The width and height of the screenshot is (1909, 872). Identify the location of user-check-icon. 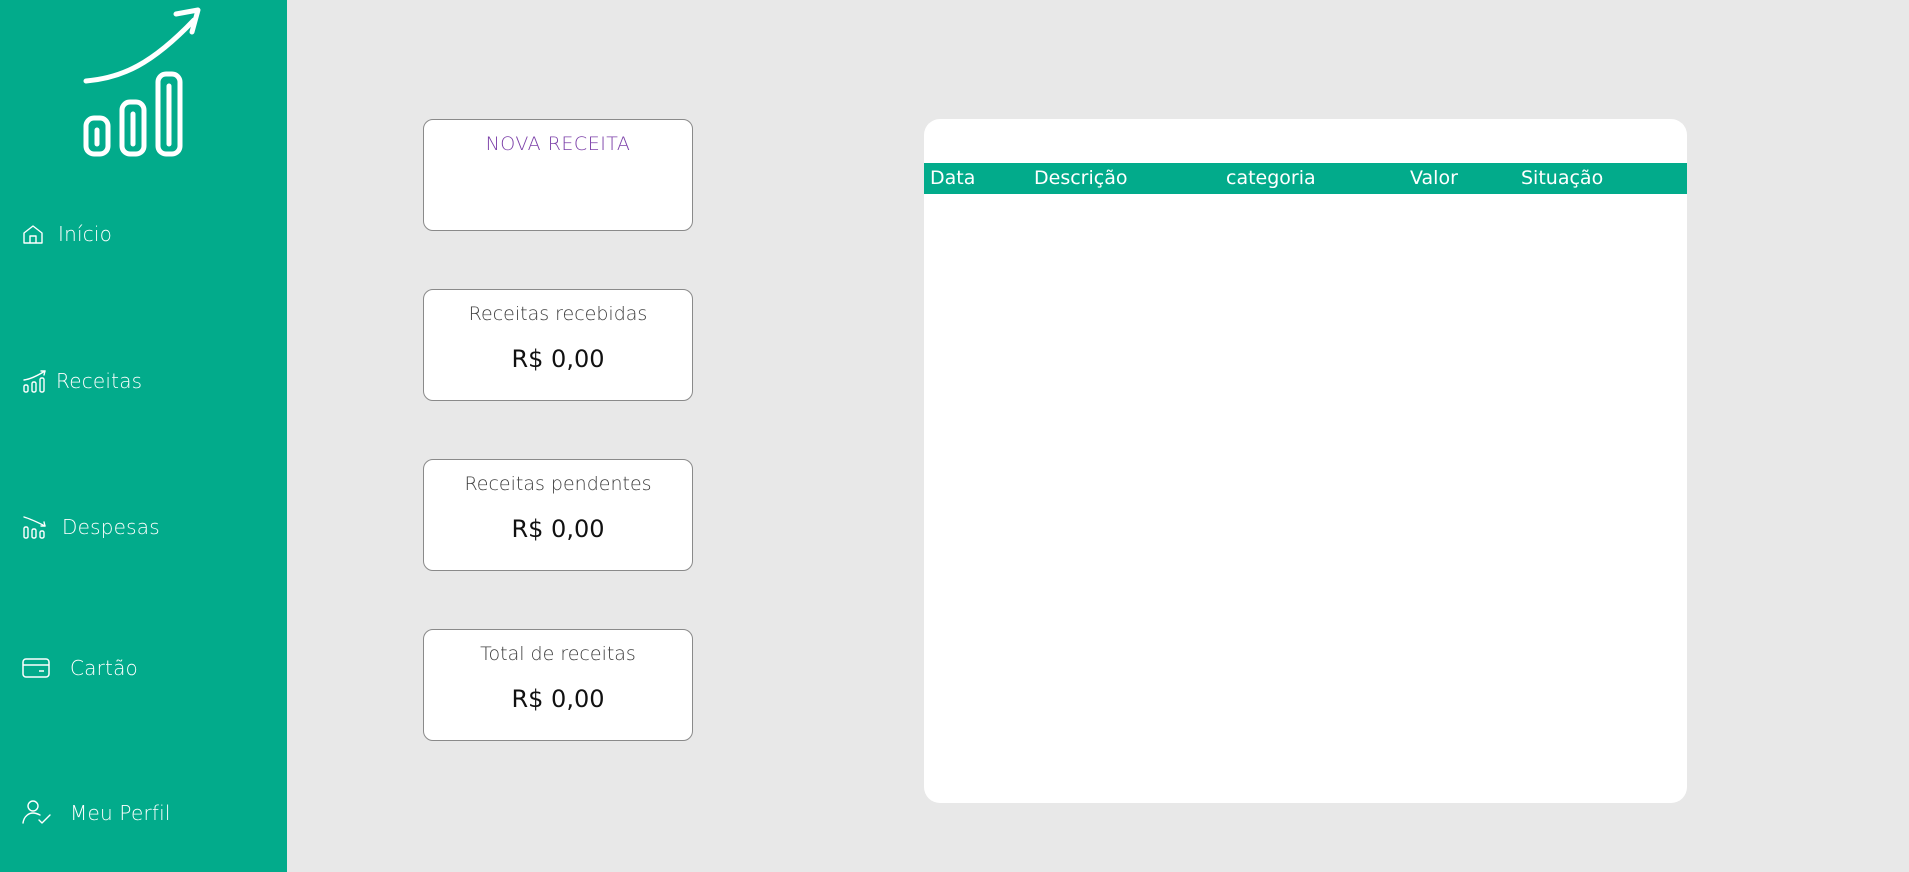
(37, 813).